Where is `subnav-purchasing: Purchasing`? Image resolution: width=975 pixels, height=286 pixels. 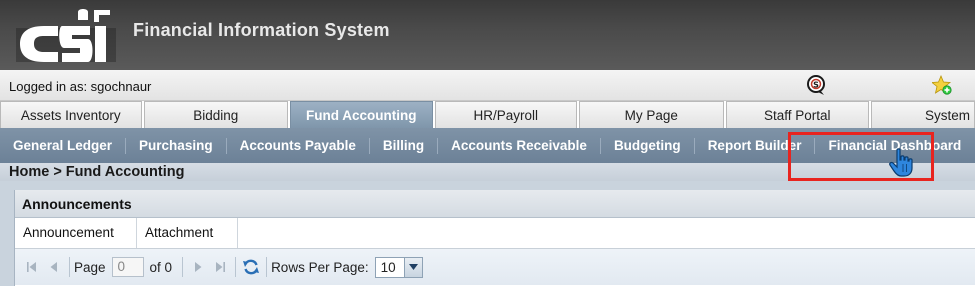 subnav-purchasing: Purchasing is located at coordinates (176, 145).